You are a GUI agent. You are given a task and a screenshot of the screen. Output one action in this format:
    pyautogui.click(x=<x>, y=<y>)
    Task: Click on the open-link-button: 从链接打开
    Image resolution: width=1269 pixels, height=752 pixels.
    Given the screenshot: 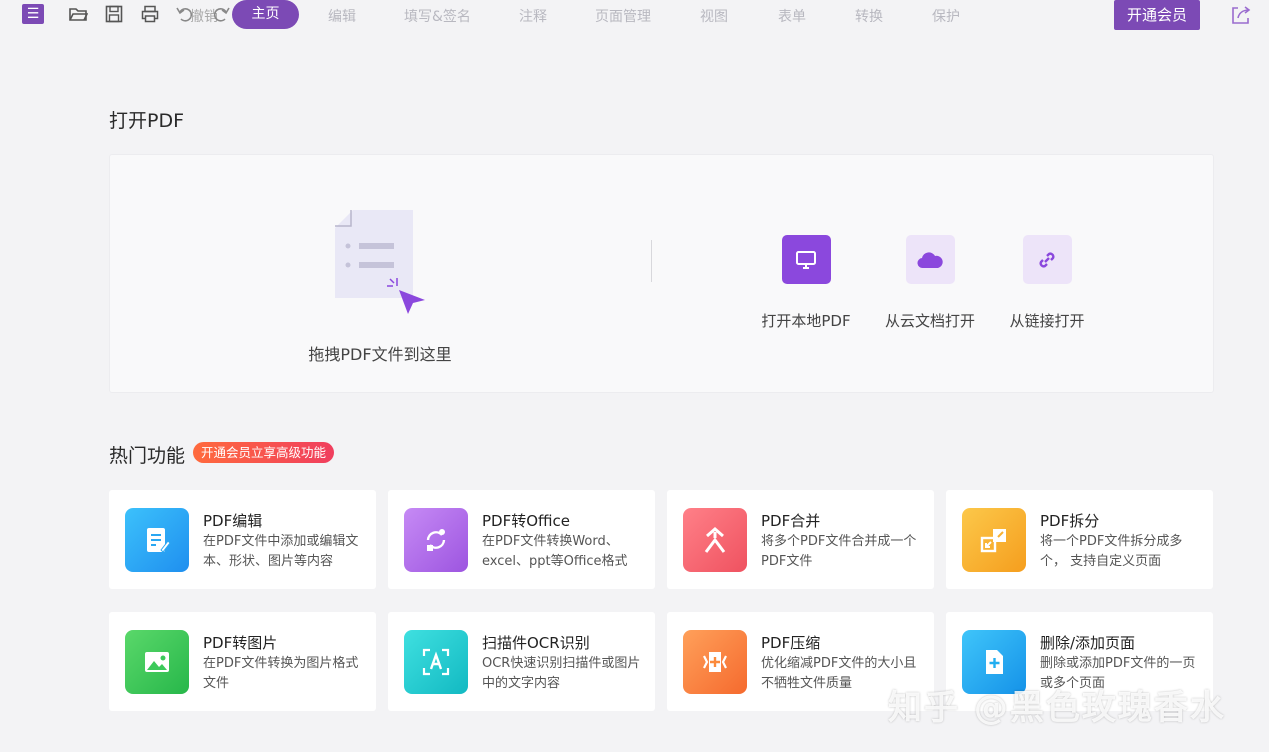 What is the action you would take?
    pyautogui.click(x=1047, y=283)
    